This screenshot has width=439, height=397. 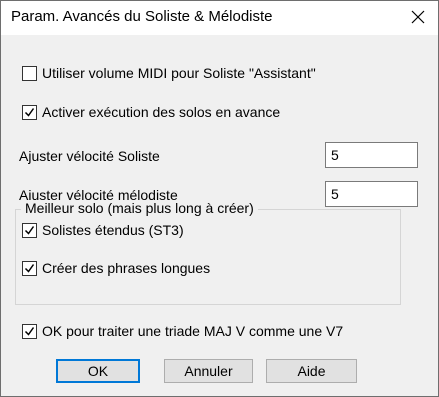 I want to click on close-button, so click(x=418, y=17).